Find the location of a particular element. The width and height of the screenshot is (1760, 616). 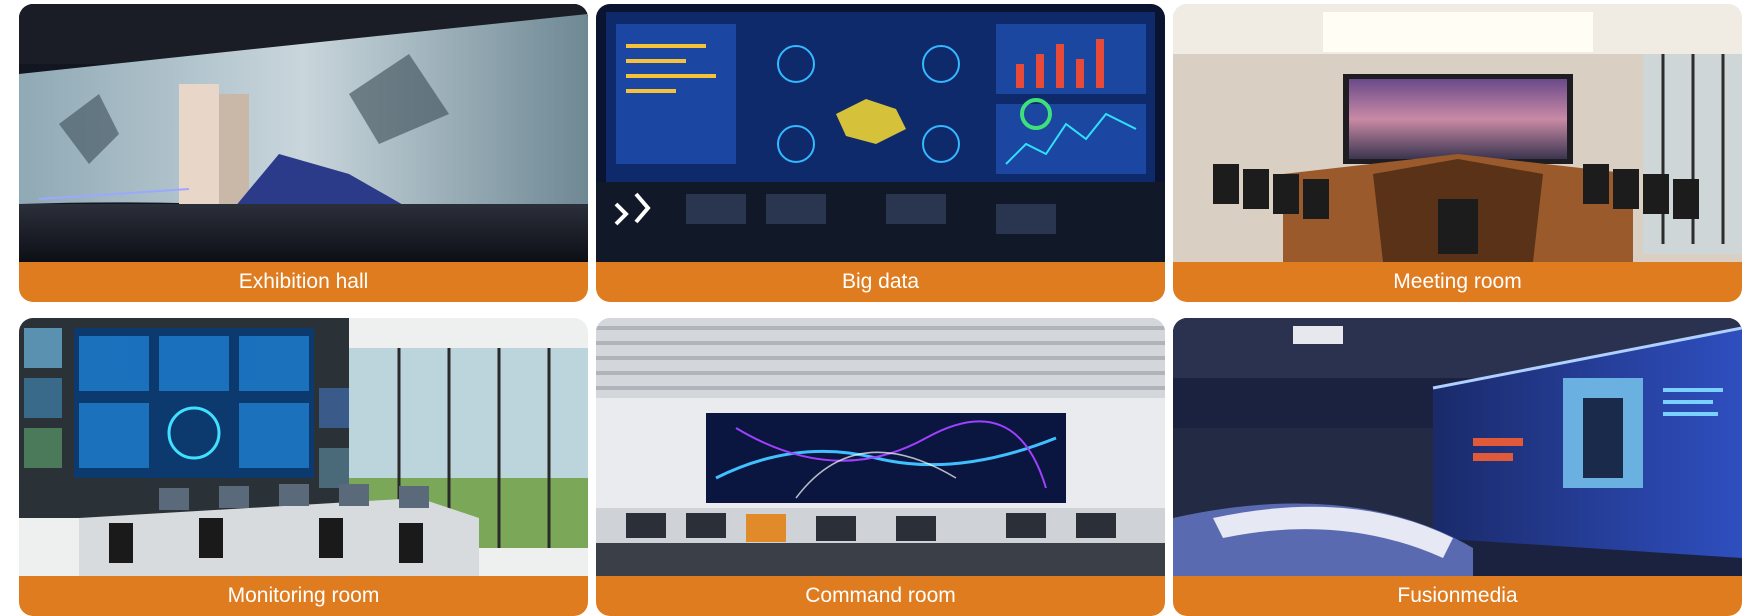

scenario-caption: Exhibition hall is located at coordinates (303, 282).